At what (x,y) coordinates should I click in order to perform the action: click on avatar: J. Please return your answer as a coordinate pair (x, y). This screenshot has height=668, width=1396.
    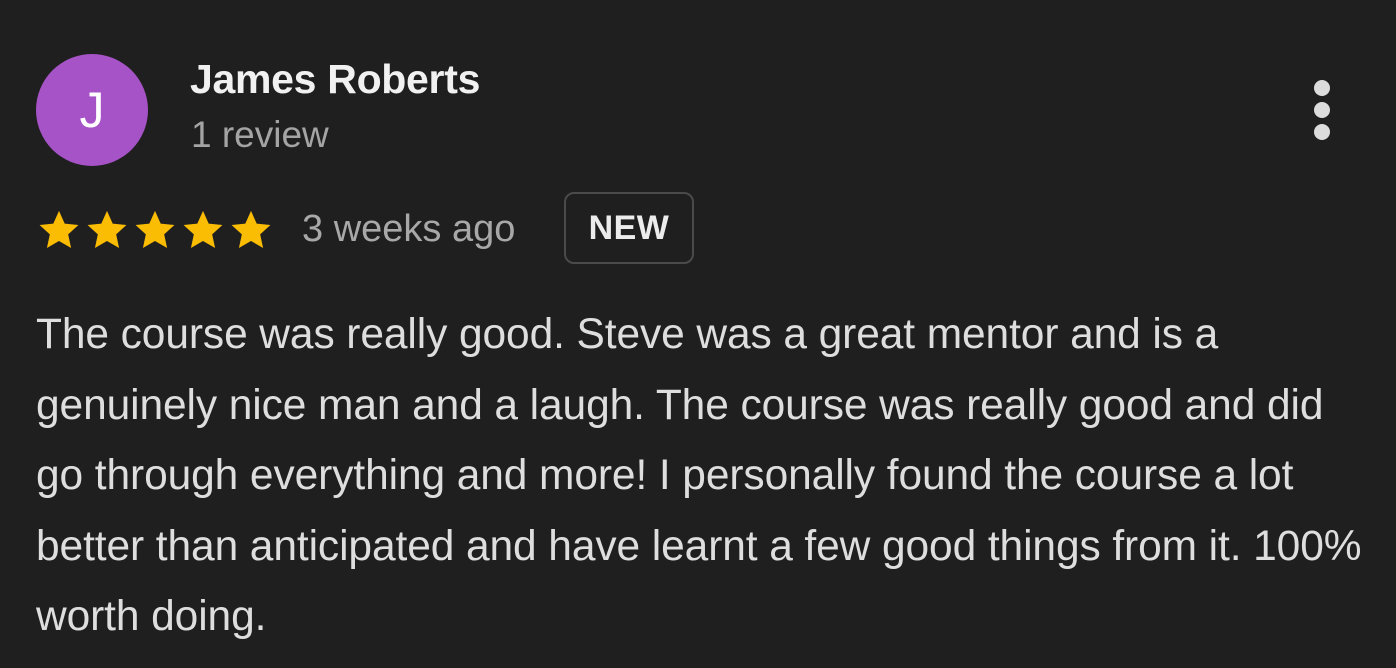
    Looking at the image, I should click on (92, 110).